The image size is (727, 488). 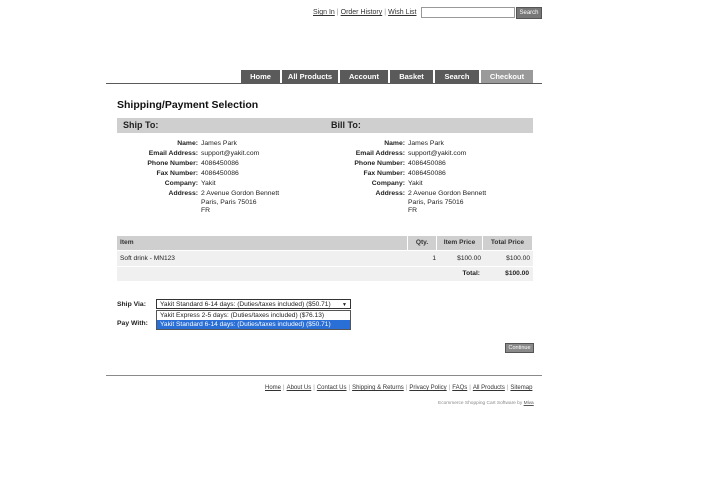 What do you see at coordinates (519, 348) in the screenshot?
I see `continue-button: Continue` at bounding box center [519, 348].